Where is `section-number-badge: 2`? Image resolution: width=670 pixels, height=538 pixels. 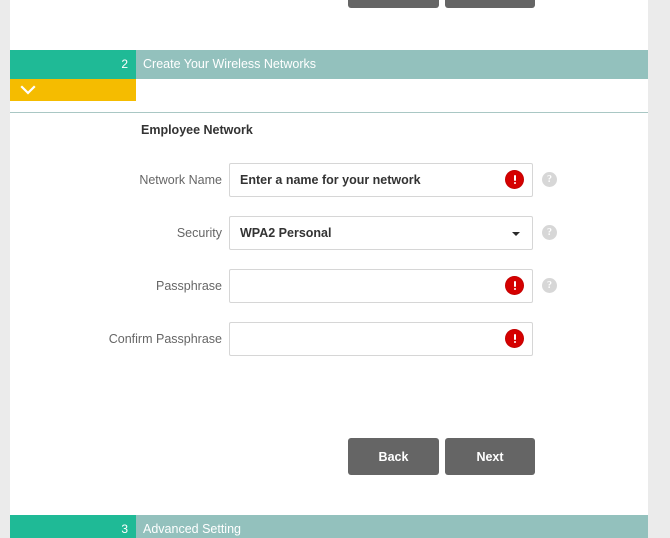
section-number-badge: 2 is located at coordinates (73, 64).